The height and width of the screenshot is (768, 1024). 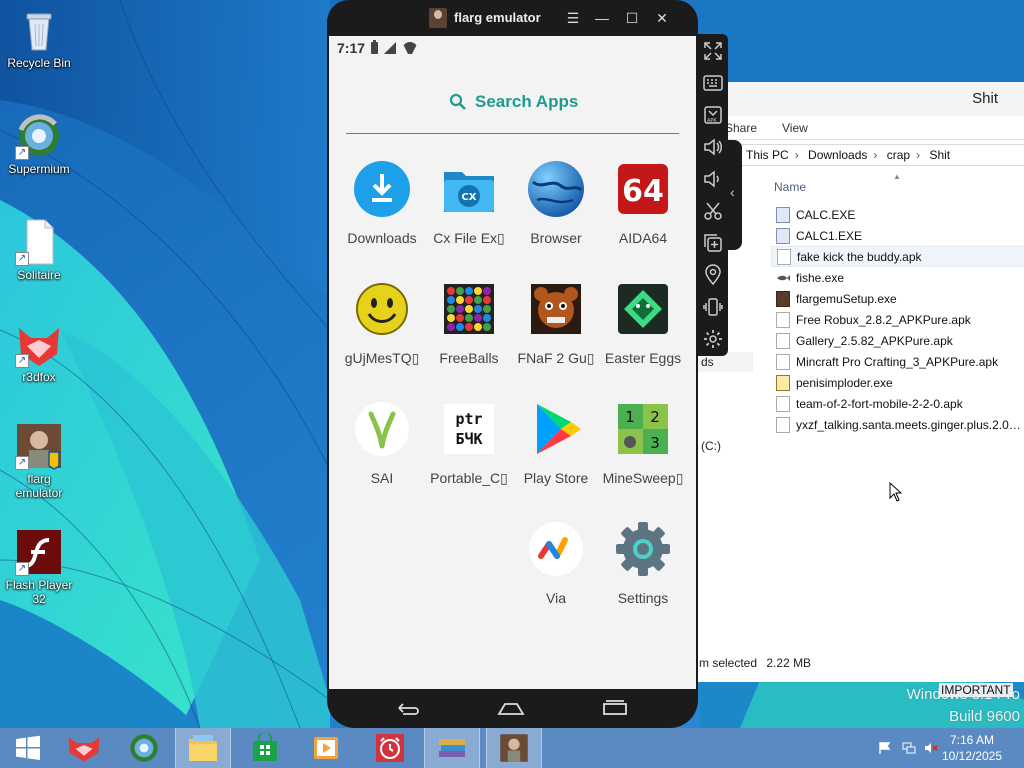 I want to click on search-apps-button: Search Apps, so click(x=513, y=102).